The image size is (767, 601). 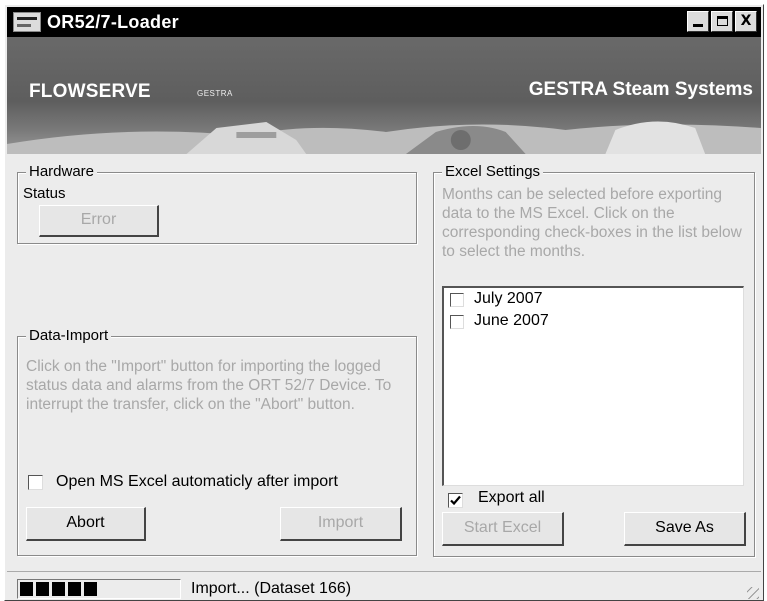 I want to click on maximize-button, so click(x=722, y=21).